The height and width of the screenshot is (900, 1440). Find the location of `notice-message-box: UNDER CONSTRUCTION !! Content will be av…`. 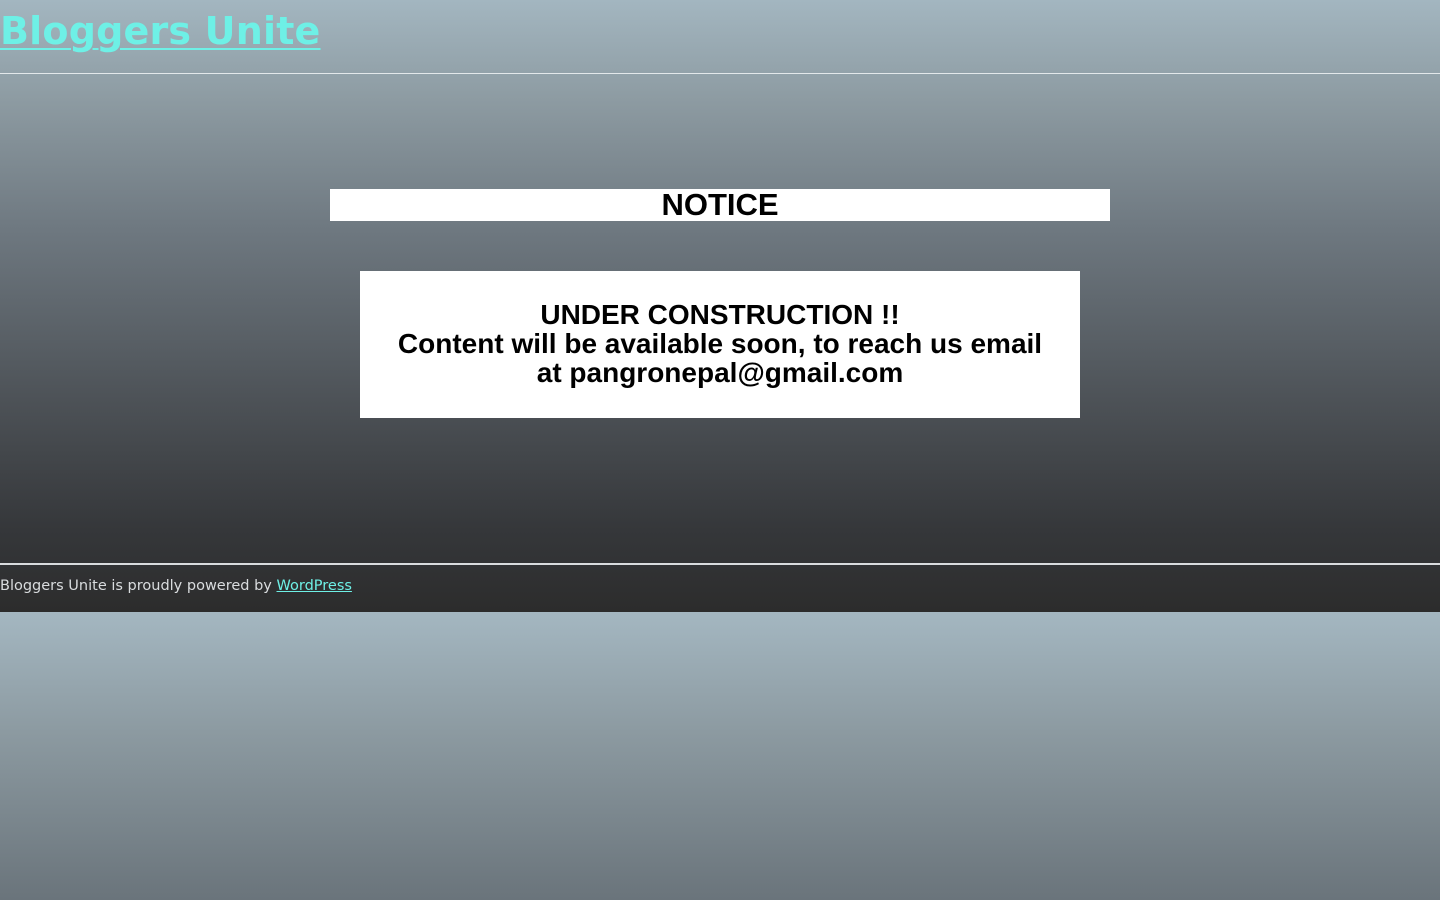

notice-message-box: UNDER CONSTRUCTION !! Content will be av… is located at coordinates (720, 344).